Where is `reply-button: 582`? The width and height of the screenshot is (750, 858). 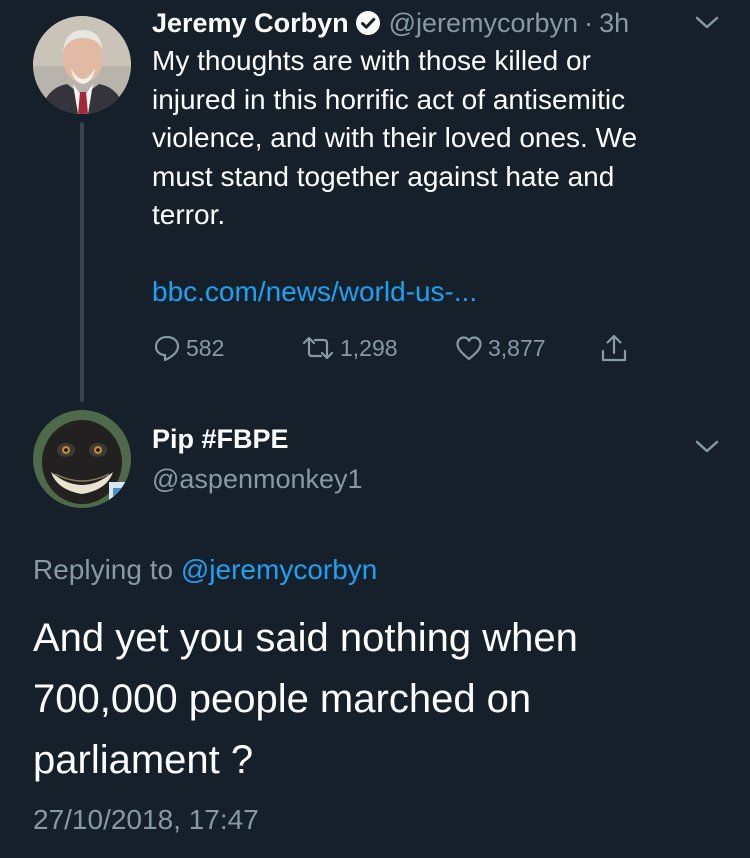
reply-button: 582 is located at coordinates (188, 348).